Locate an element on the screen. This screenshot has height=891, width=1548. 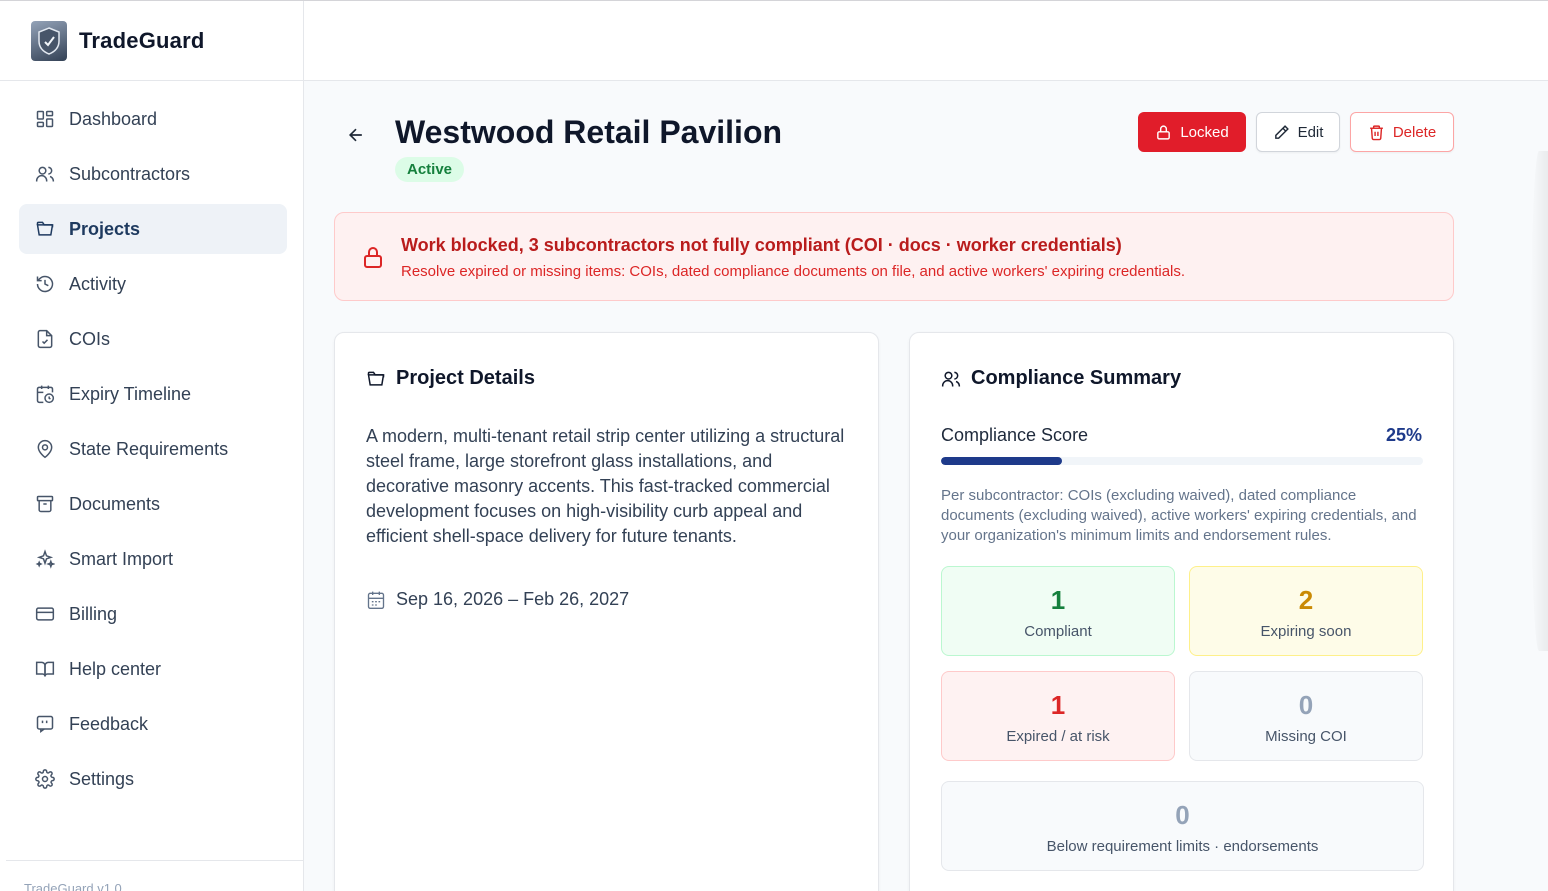
sidebar-item-help-center: Help center is located at coordinates (153, 669).